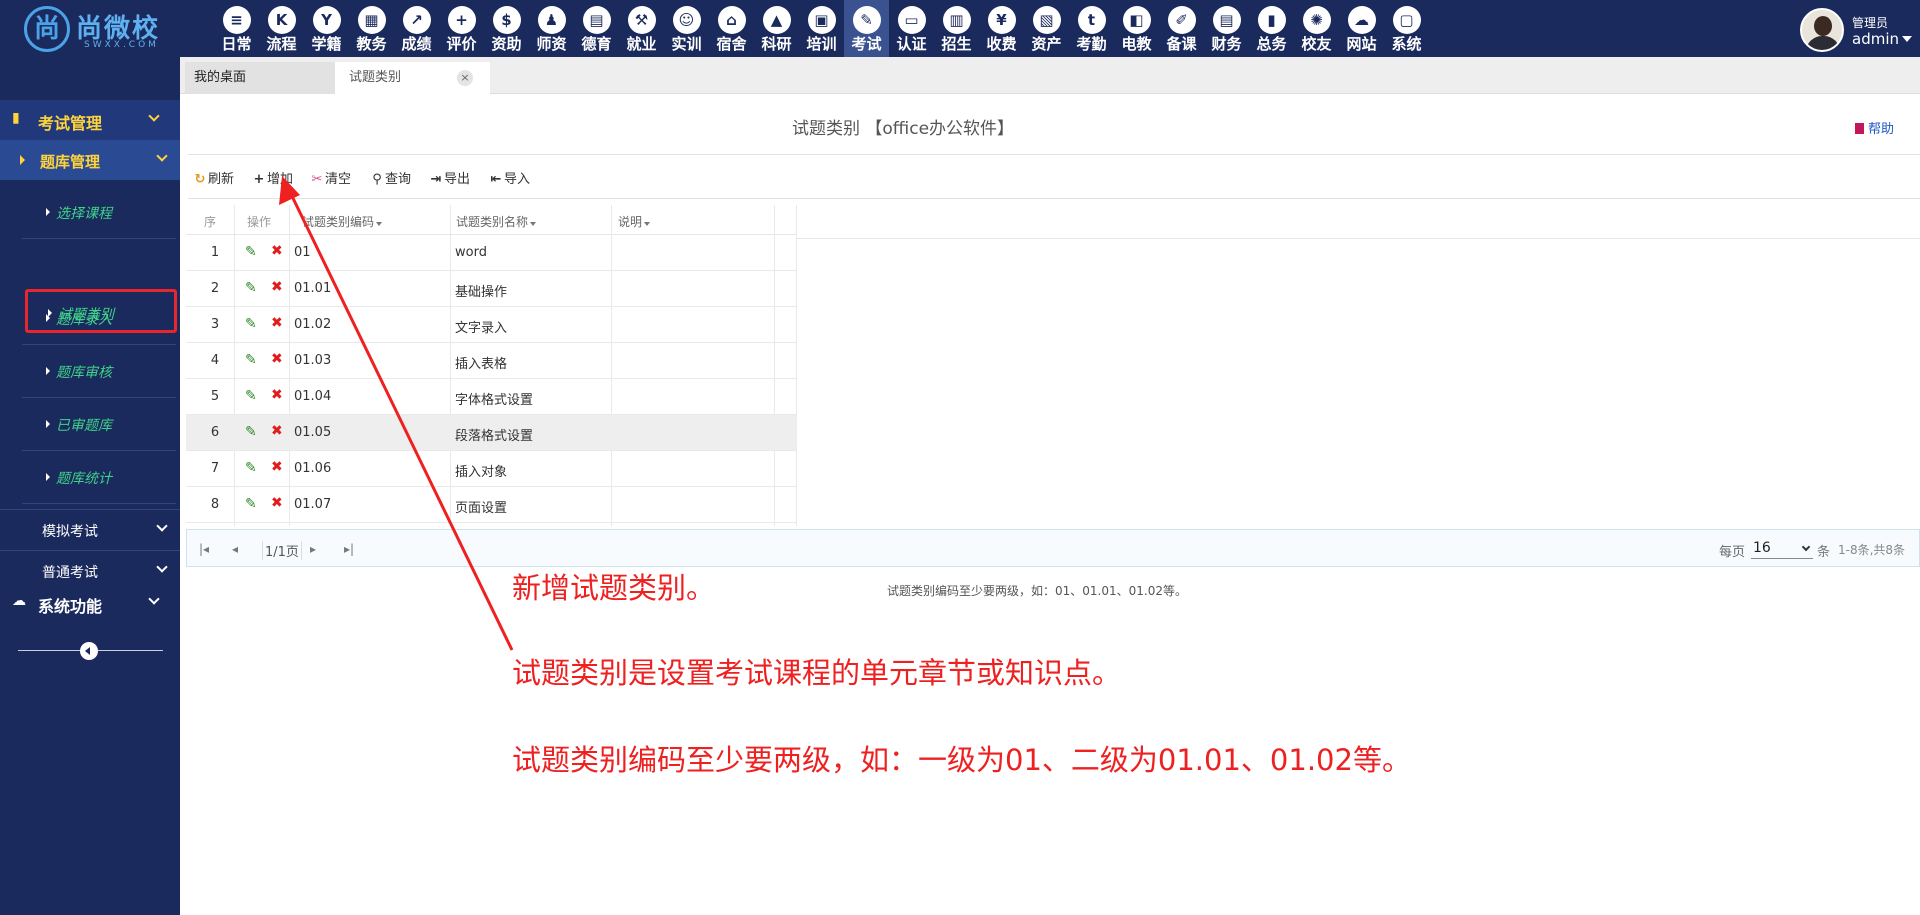 Image resolution: width=1920 pixels, height=915 pixels. I want to click on last-page-icon: ▸|, so click(349, 549).